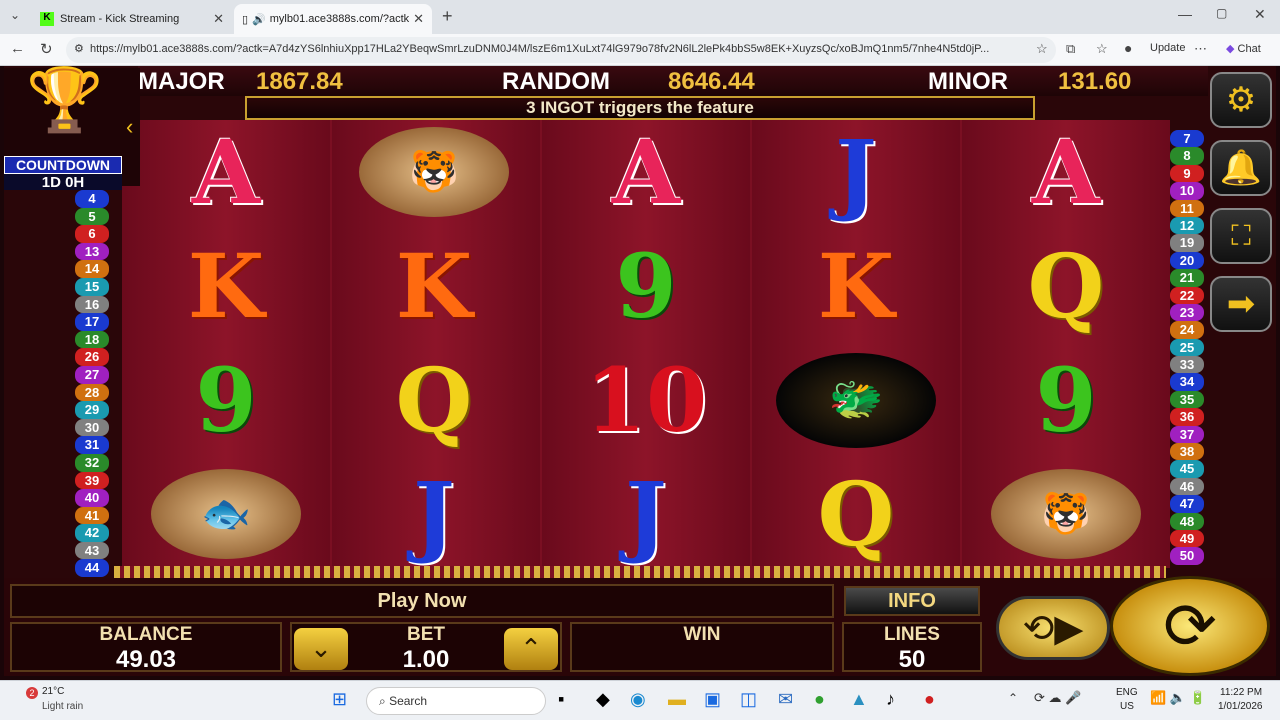 The width and height of the screenshot is (1280, 720). I want to click on line-number-badge: 30, so click(92, 427).